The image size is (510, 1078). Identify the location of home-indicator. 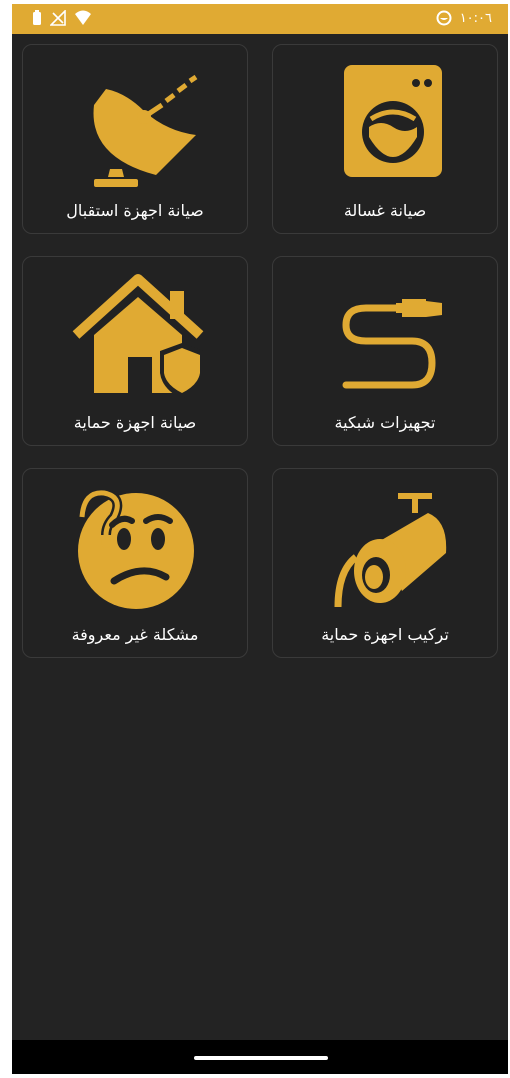
(261, 1058).